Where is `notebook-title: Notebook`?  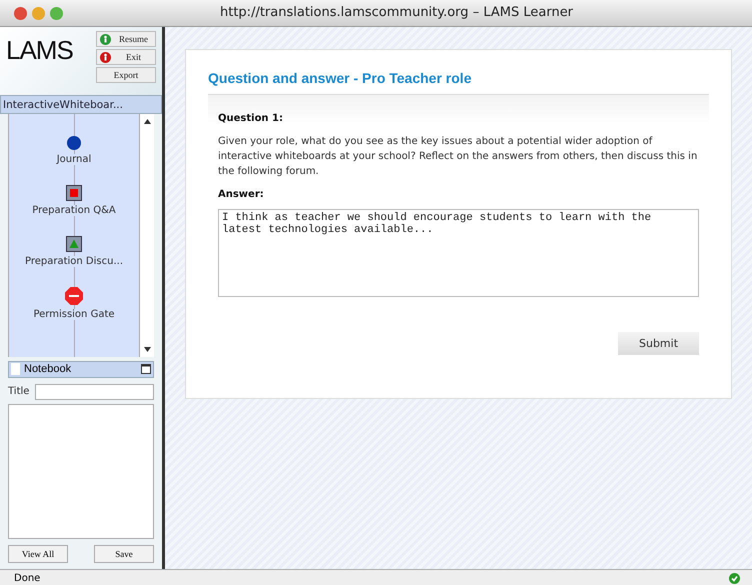
notebook-title: Notebook is located at coordinates (48, 369).